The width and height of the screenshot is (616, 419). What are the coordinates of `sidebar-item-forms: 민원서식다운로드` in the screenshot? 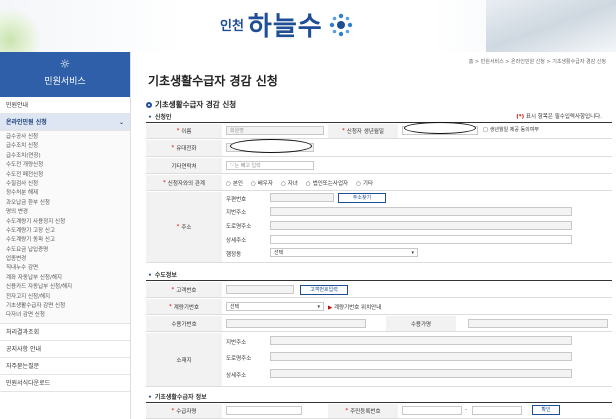 It's located at (65, 383).